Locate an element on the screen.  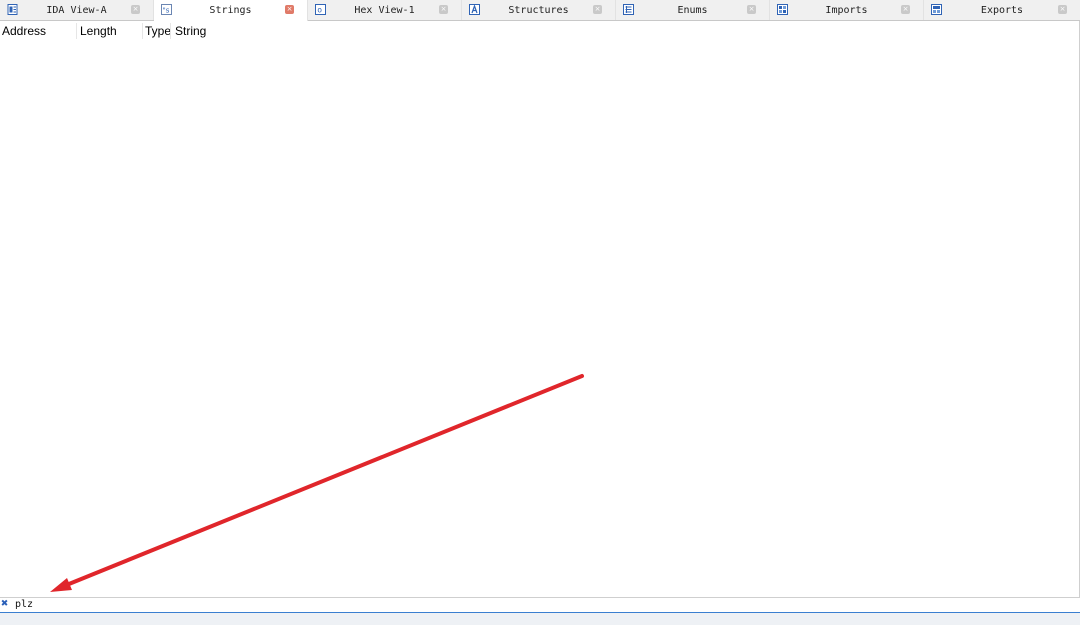
tab-label: Hex View-1 is located at coordinates (384, 10).